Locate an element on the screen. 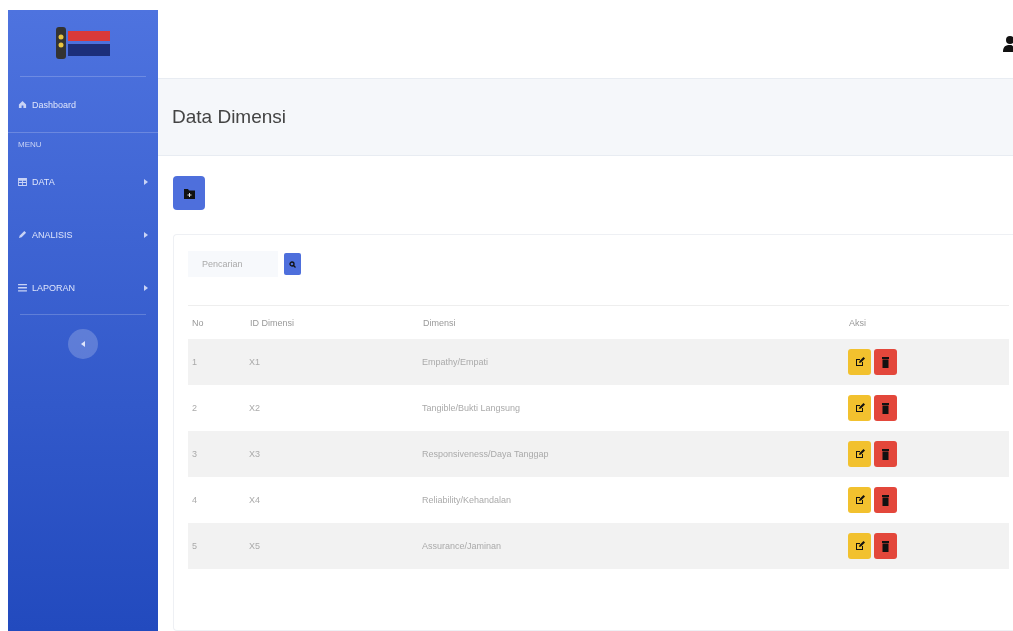 This screenshot has height=631, width=1013. folder-plus-icon is located at coordinates (189, 193).